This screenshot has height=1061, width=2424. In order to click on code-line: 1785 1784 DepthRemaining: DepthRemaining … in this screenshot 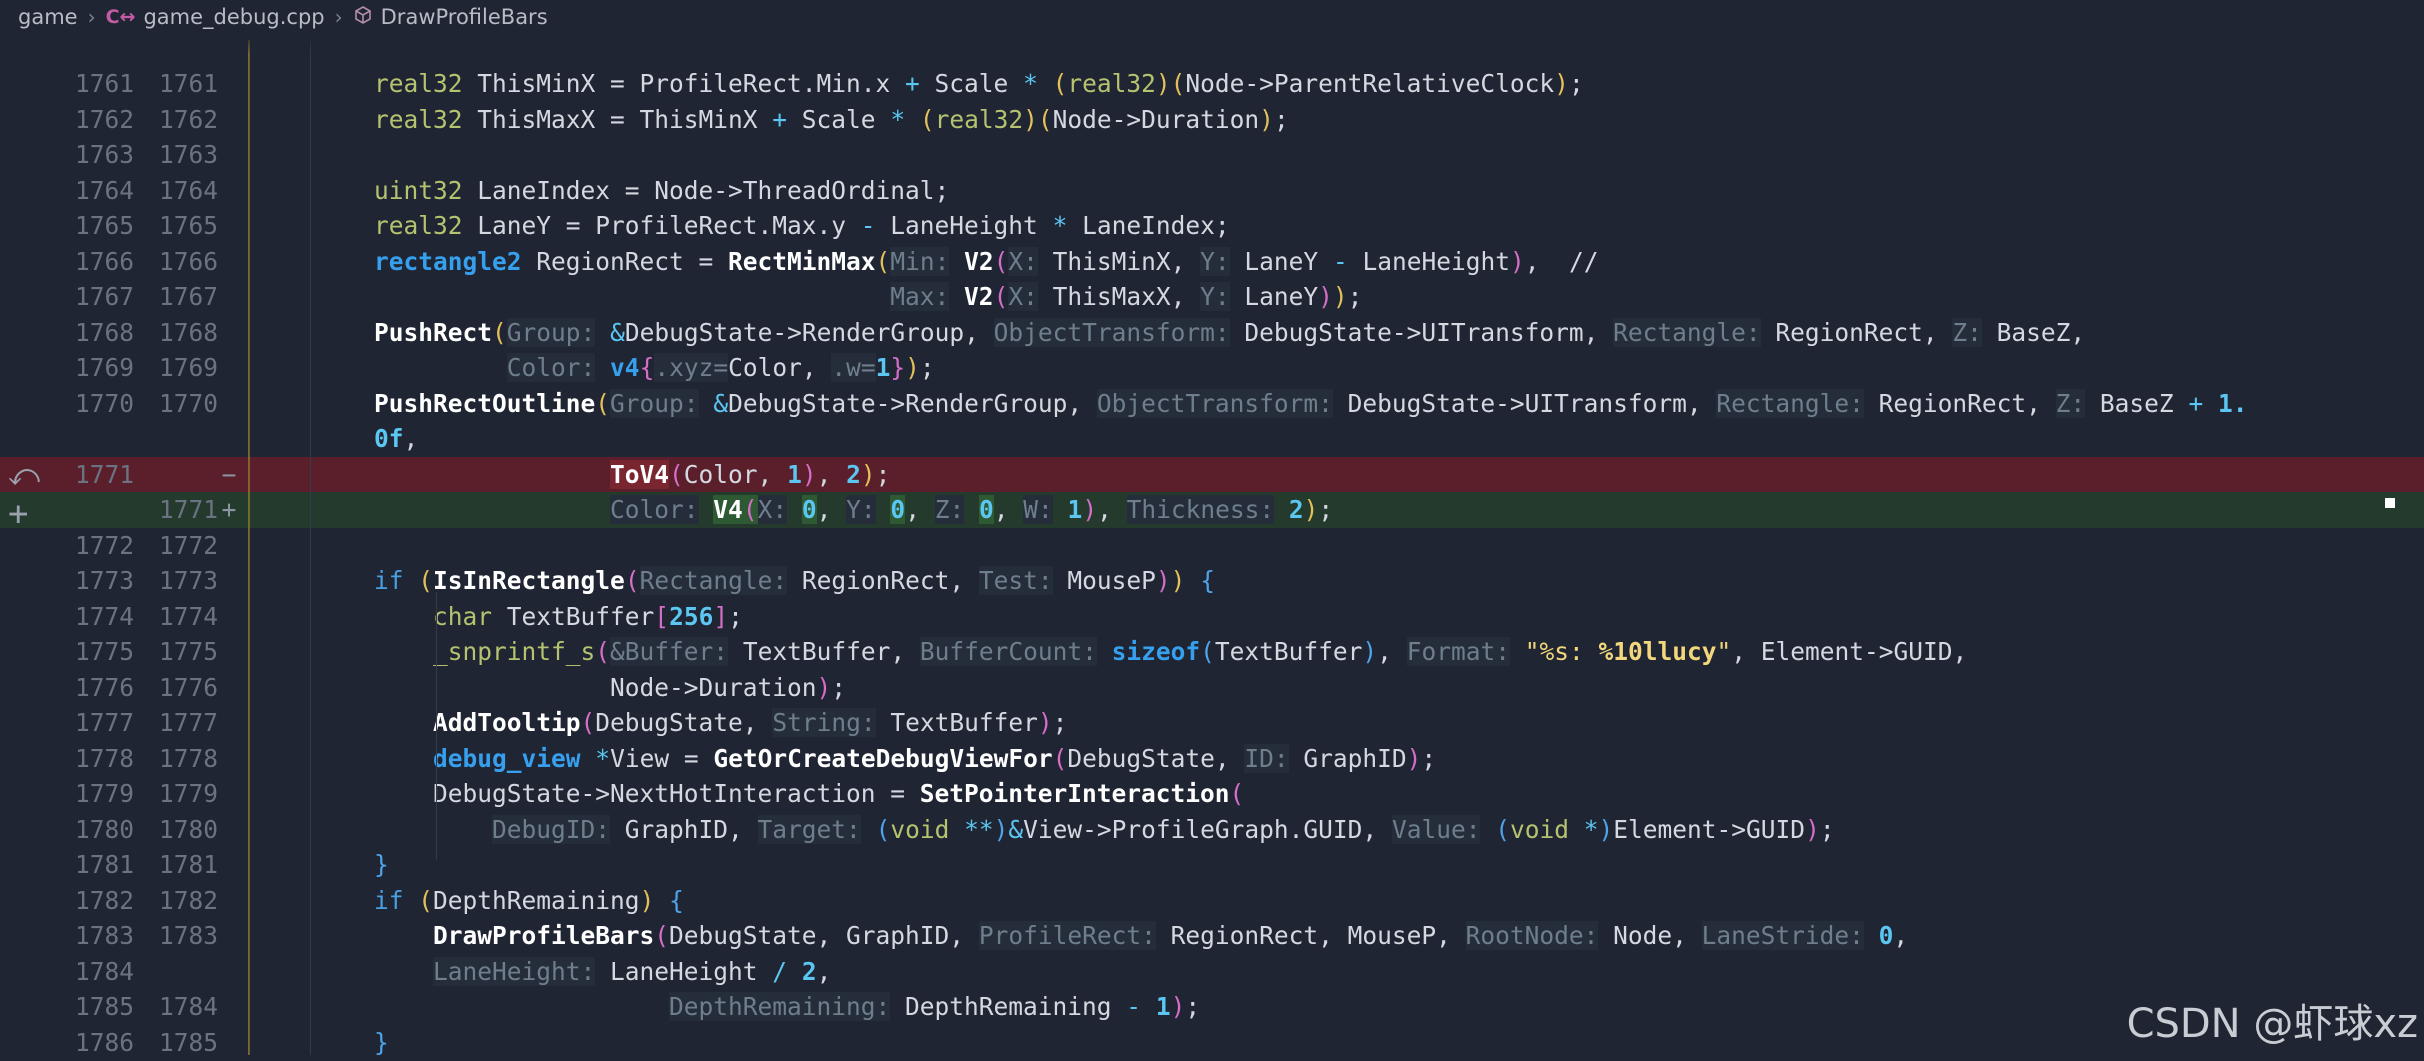, I will do `click(1212, 1007)`.